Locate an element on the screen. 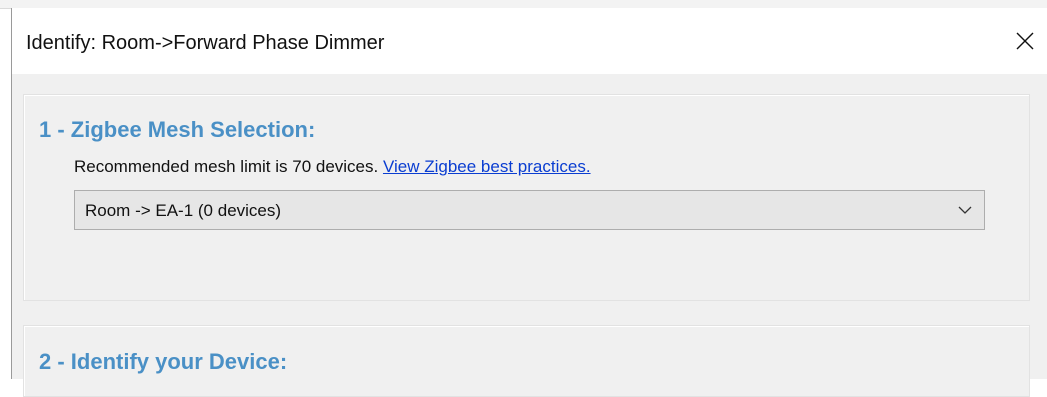 The height and width of the screenshot is (397, 1047). zigbee-best-practices-link: View Zigbee best practices. is located at coordinates (487, 166).